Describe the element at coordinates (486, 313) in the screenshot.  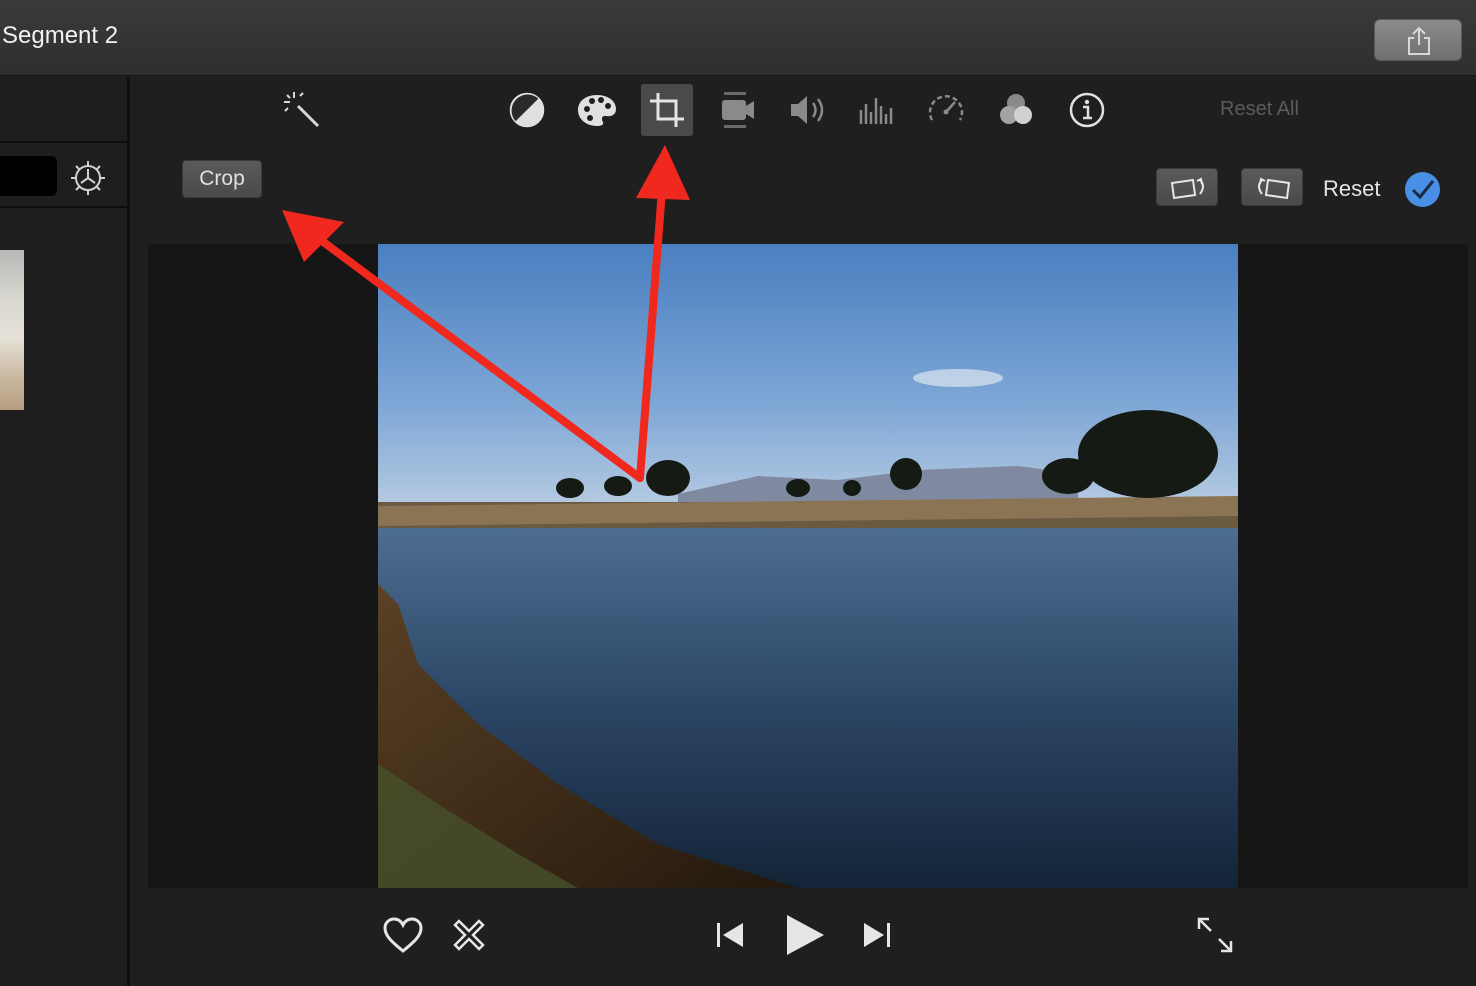
I see `annotation-arrows` at that location.